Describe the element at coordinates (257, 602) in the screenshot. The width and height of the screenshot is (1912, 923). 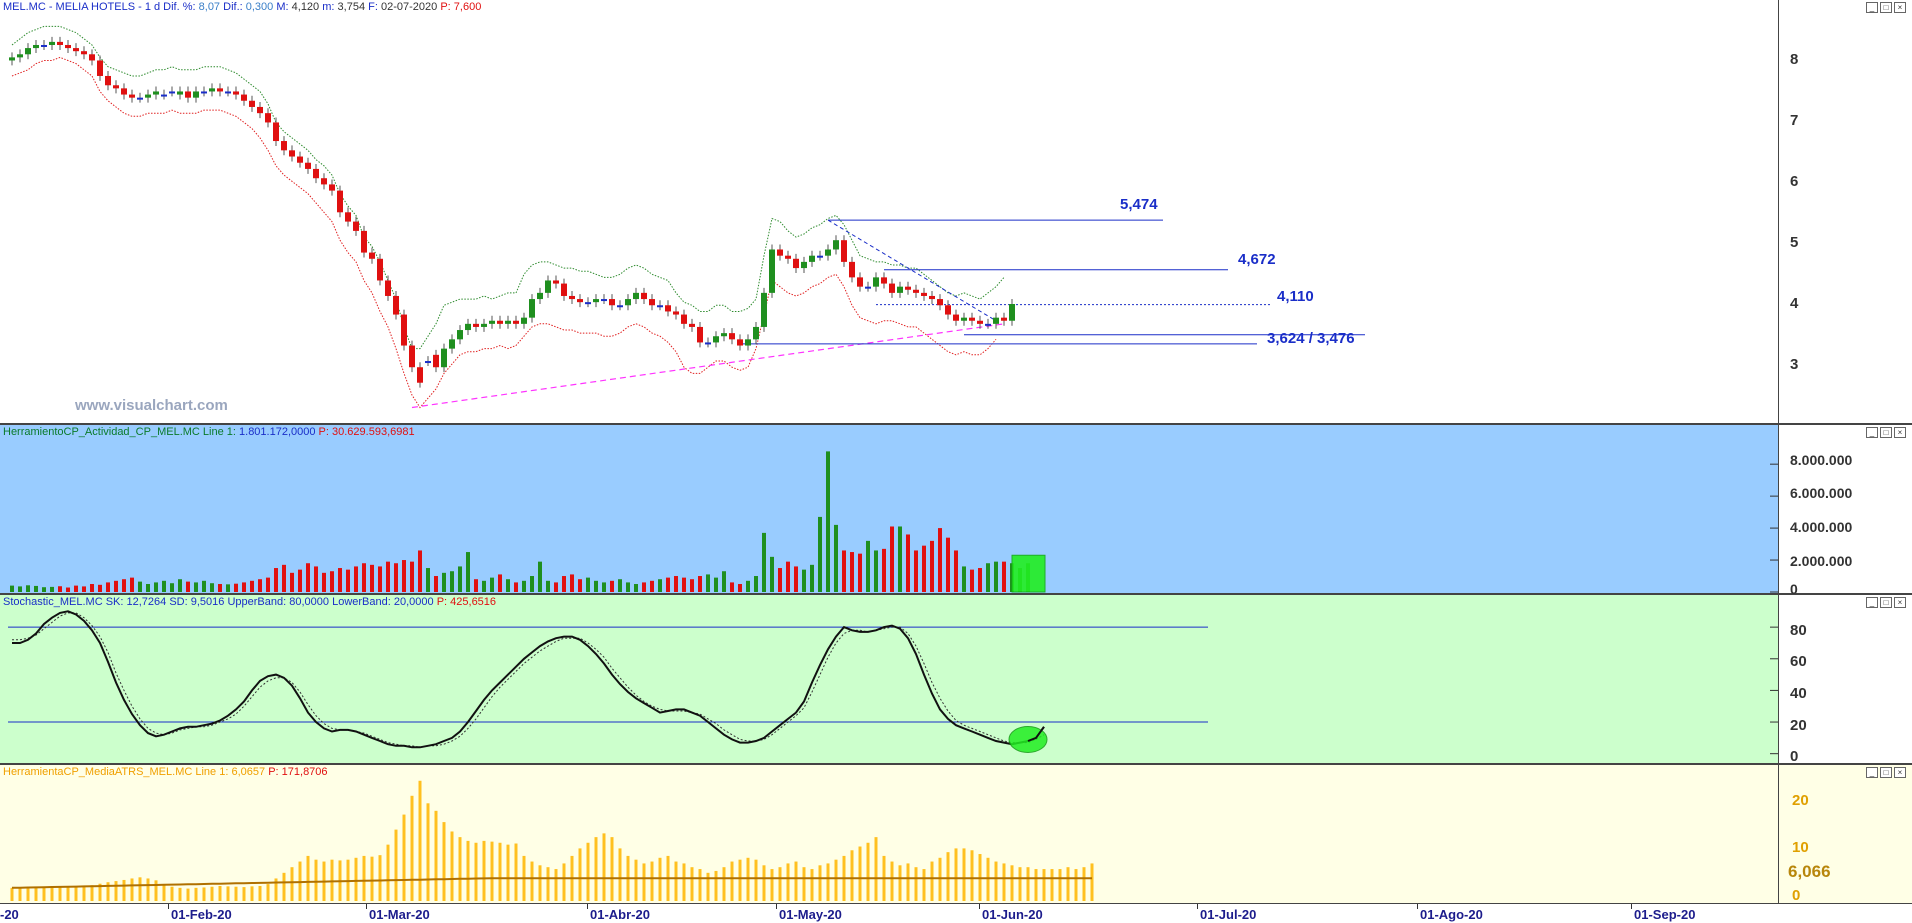
I see `stoch-upper-label: UpperBand:` at that location.